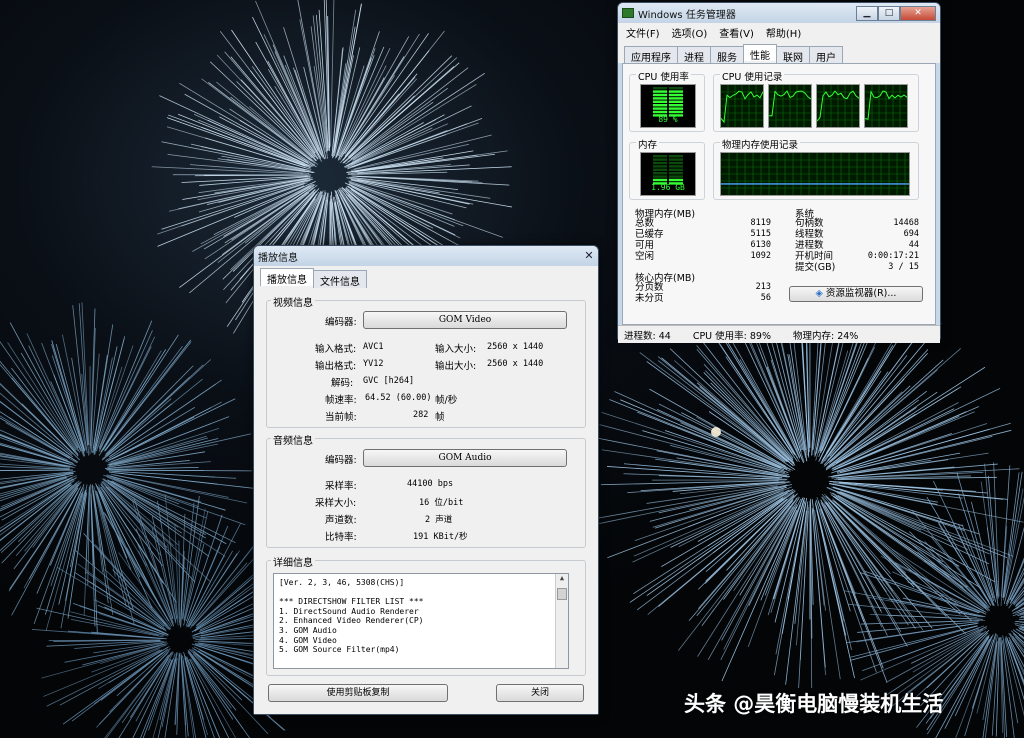 The image size is (1024, 738). I want to click on decode-value: GVC [h264], so click(389, 381).